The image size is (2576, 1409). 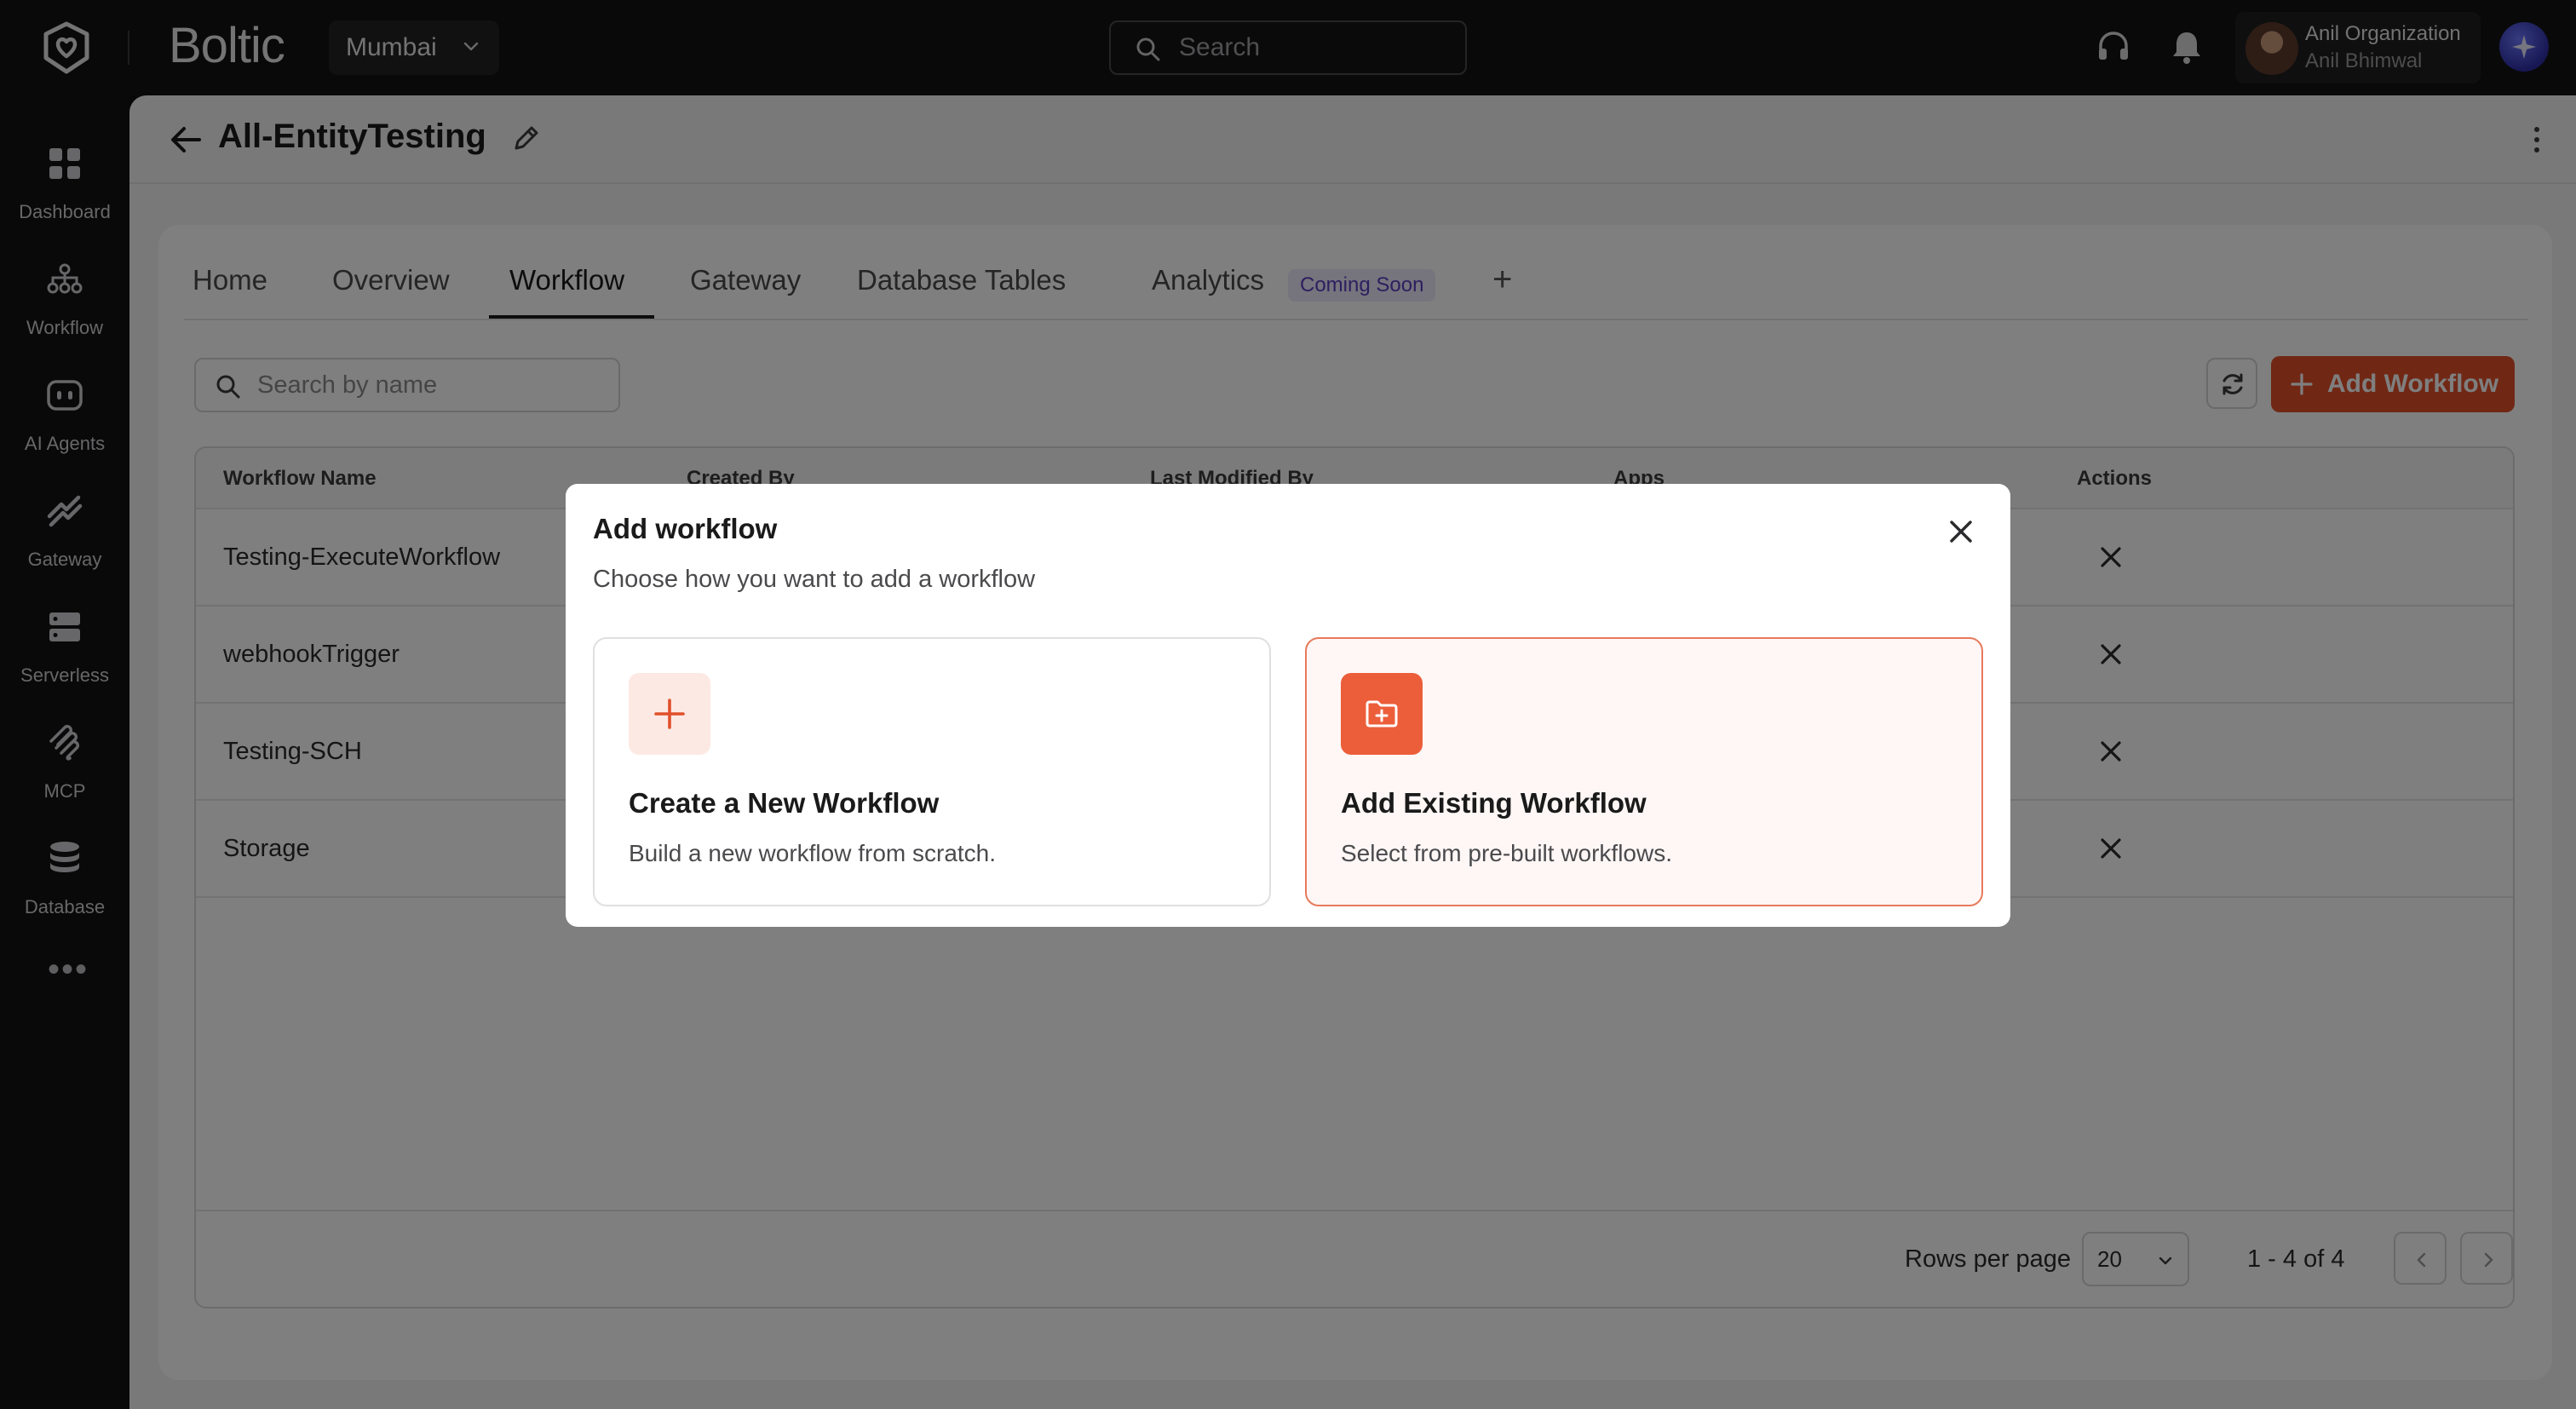 What do you see at coordinates (685, 528) in the screenshot?
I see `modal-title: Add workflow` at bounding box center [685, 528].